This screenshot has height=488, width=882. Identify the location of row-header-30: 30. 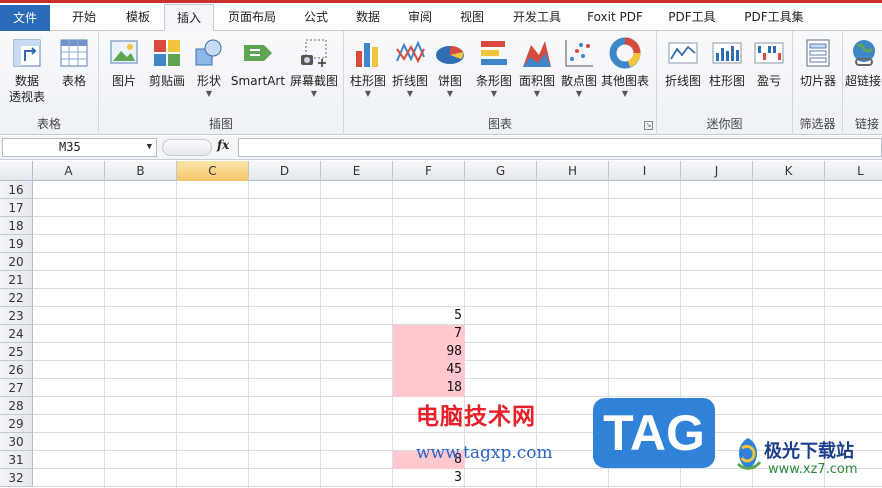
(16, 442).